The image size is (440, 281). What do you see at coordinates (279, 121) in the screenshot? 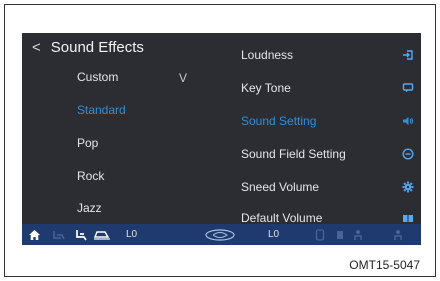
I see `menu-item-label: Sound Setting` at bounding box center [279, 121].